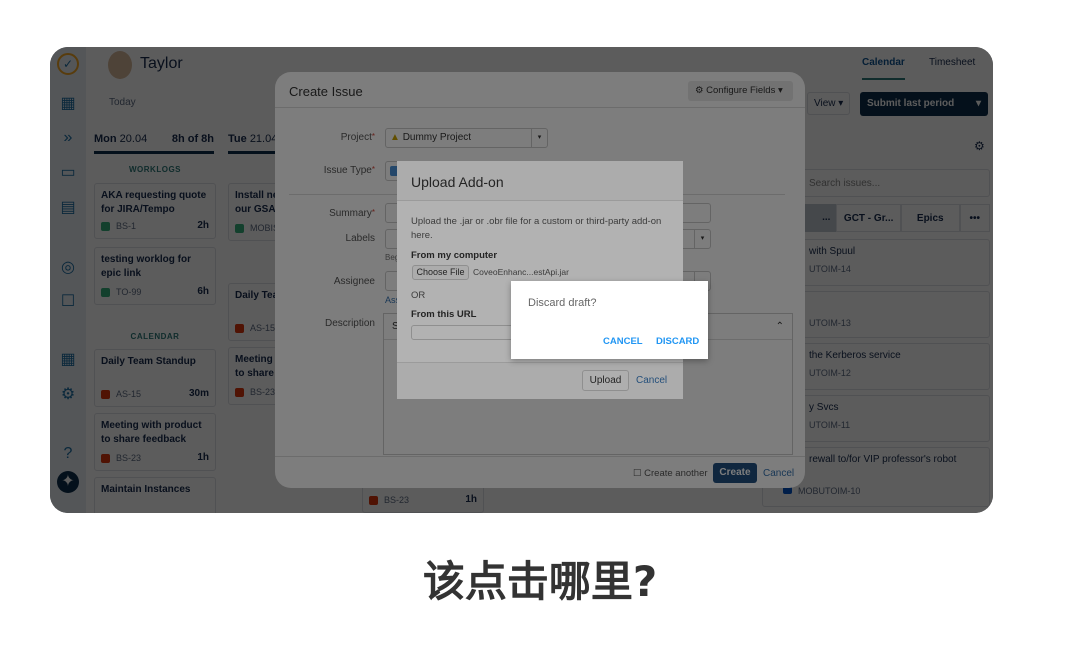 Image resolution: width=1080 pixels, height=651 pixels. I want to click on create-button: Create, so click(735, 473).